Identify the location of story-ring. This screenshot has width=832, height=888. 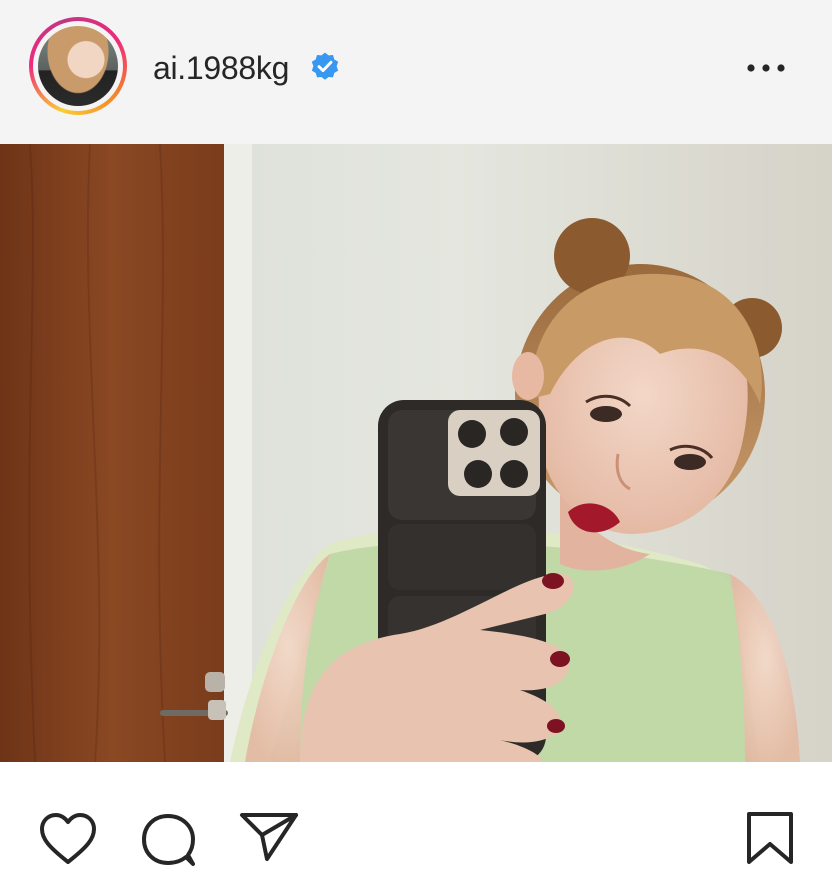
(78, 66).